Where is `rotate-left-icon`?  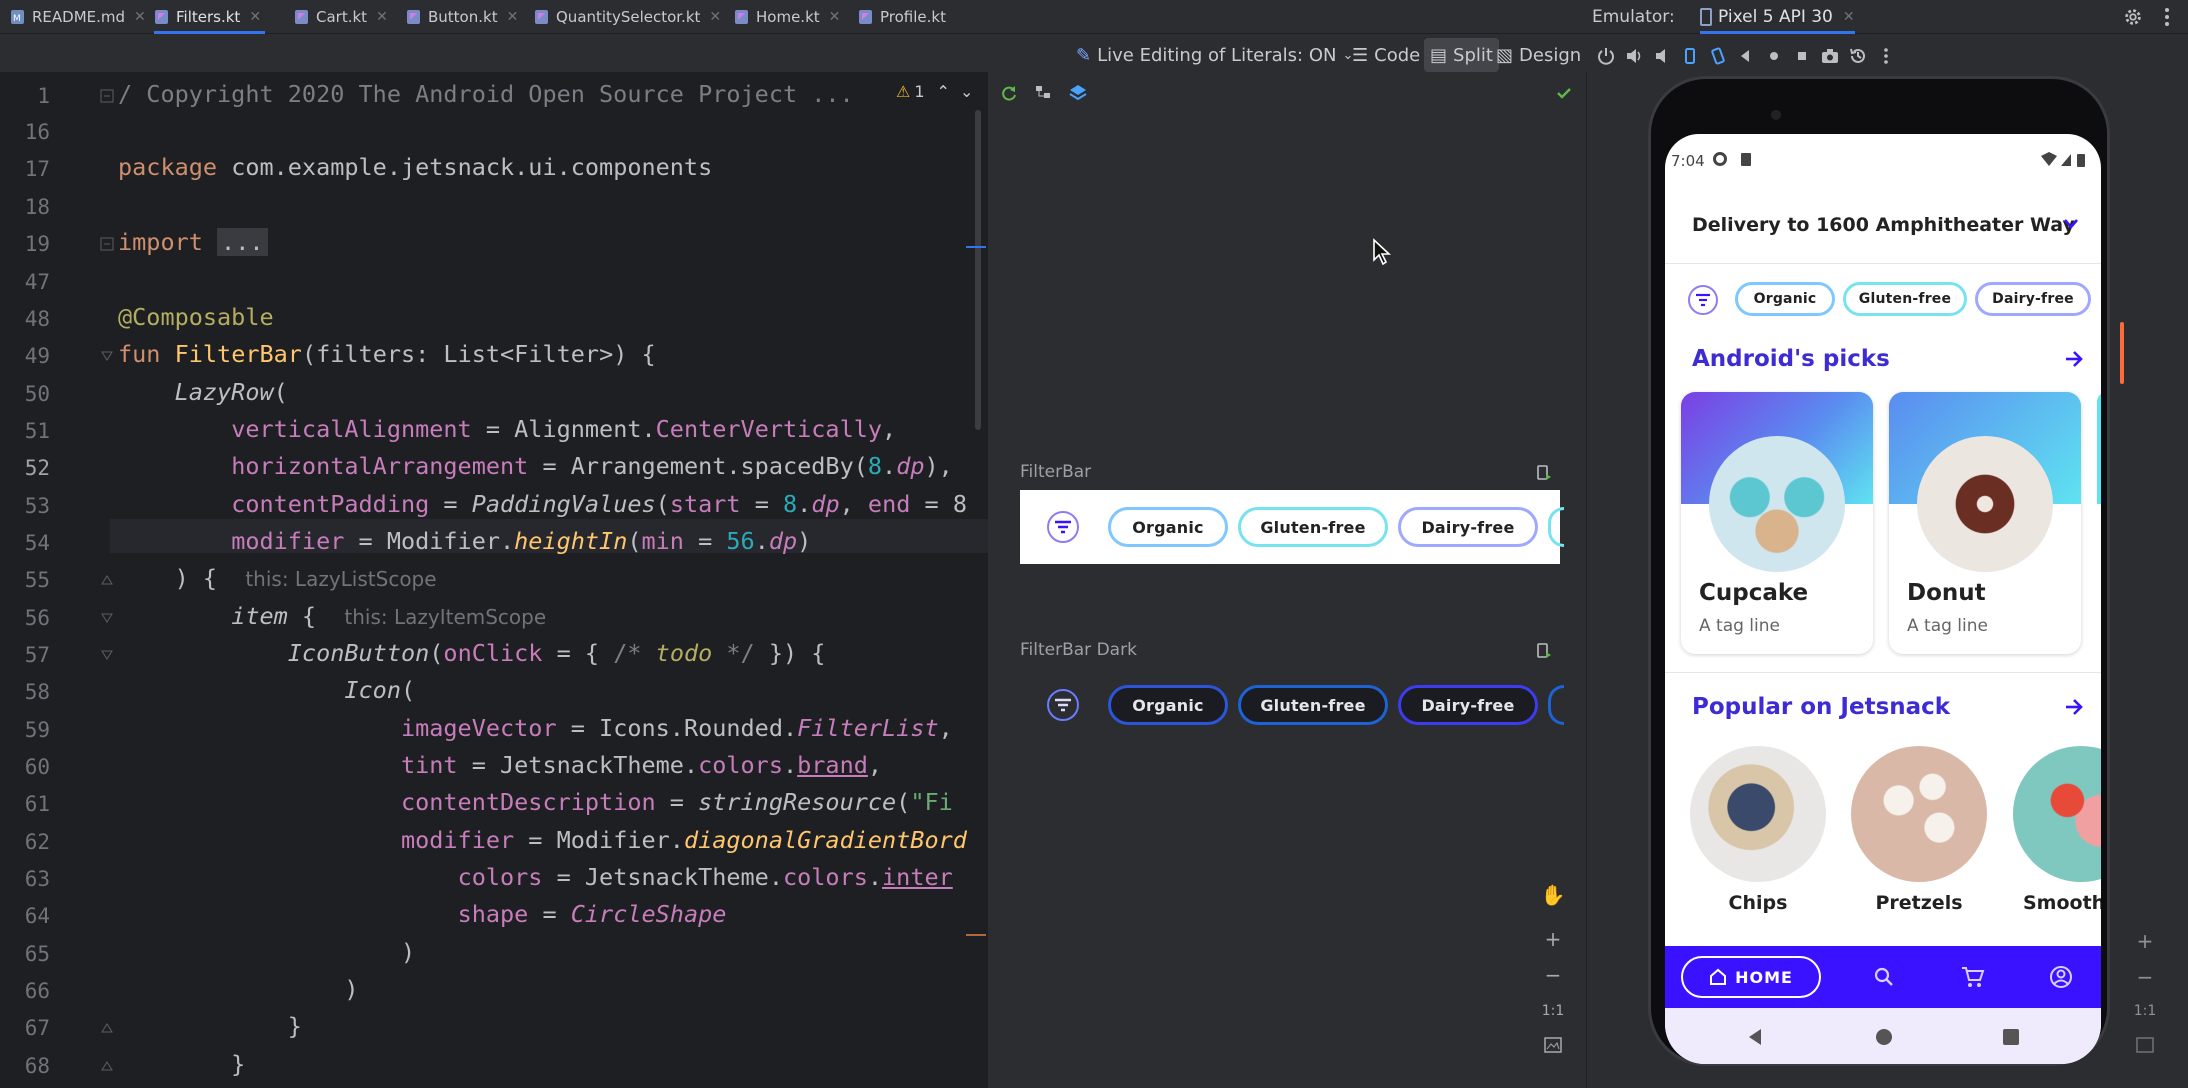 rotate-left-icon is located at coordinates (1690, 56).